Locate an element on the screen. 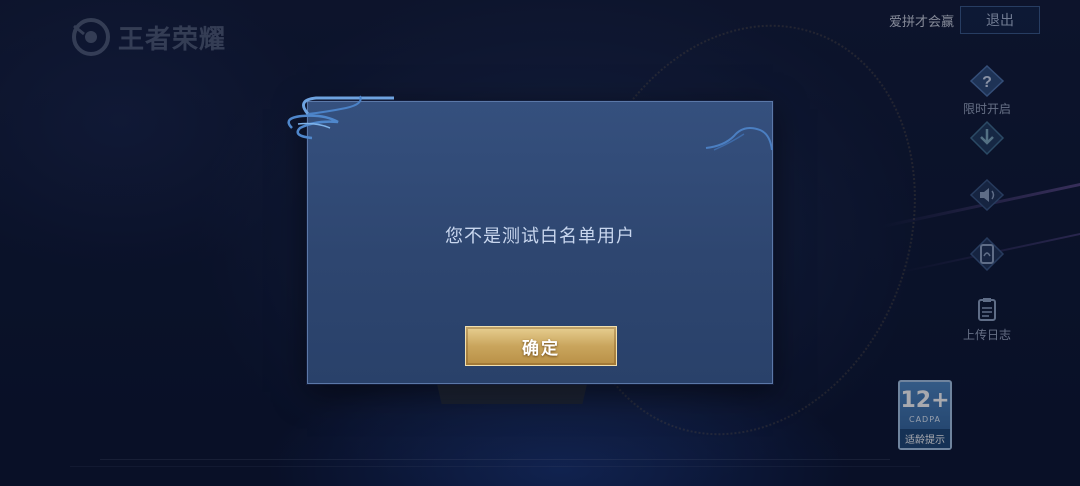 This screenshot has width=1080, height=486. wave-ornament-icon is located at coordinates (739, 139).